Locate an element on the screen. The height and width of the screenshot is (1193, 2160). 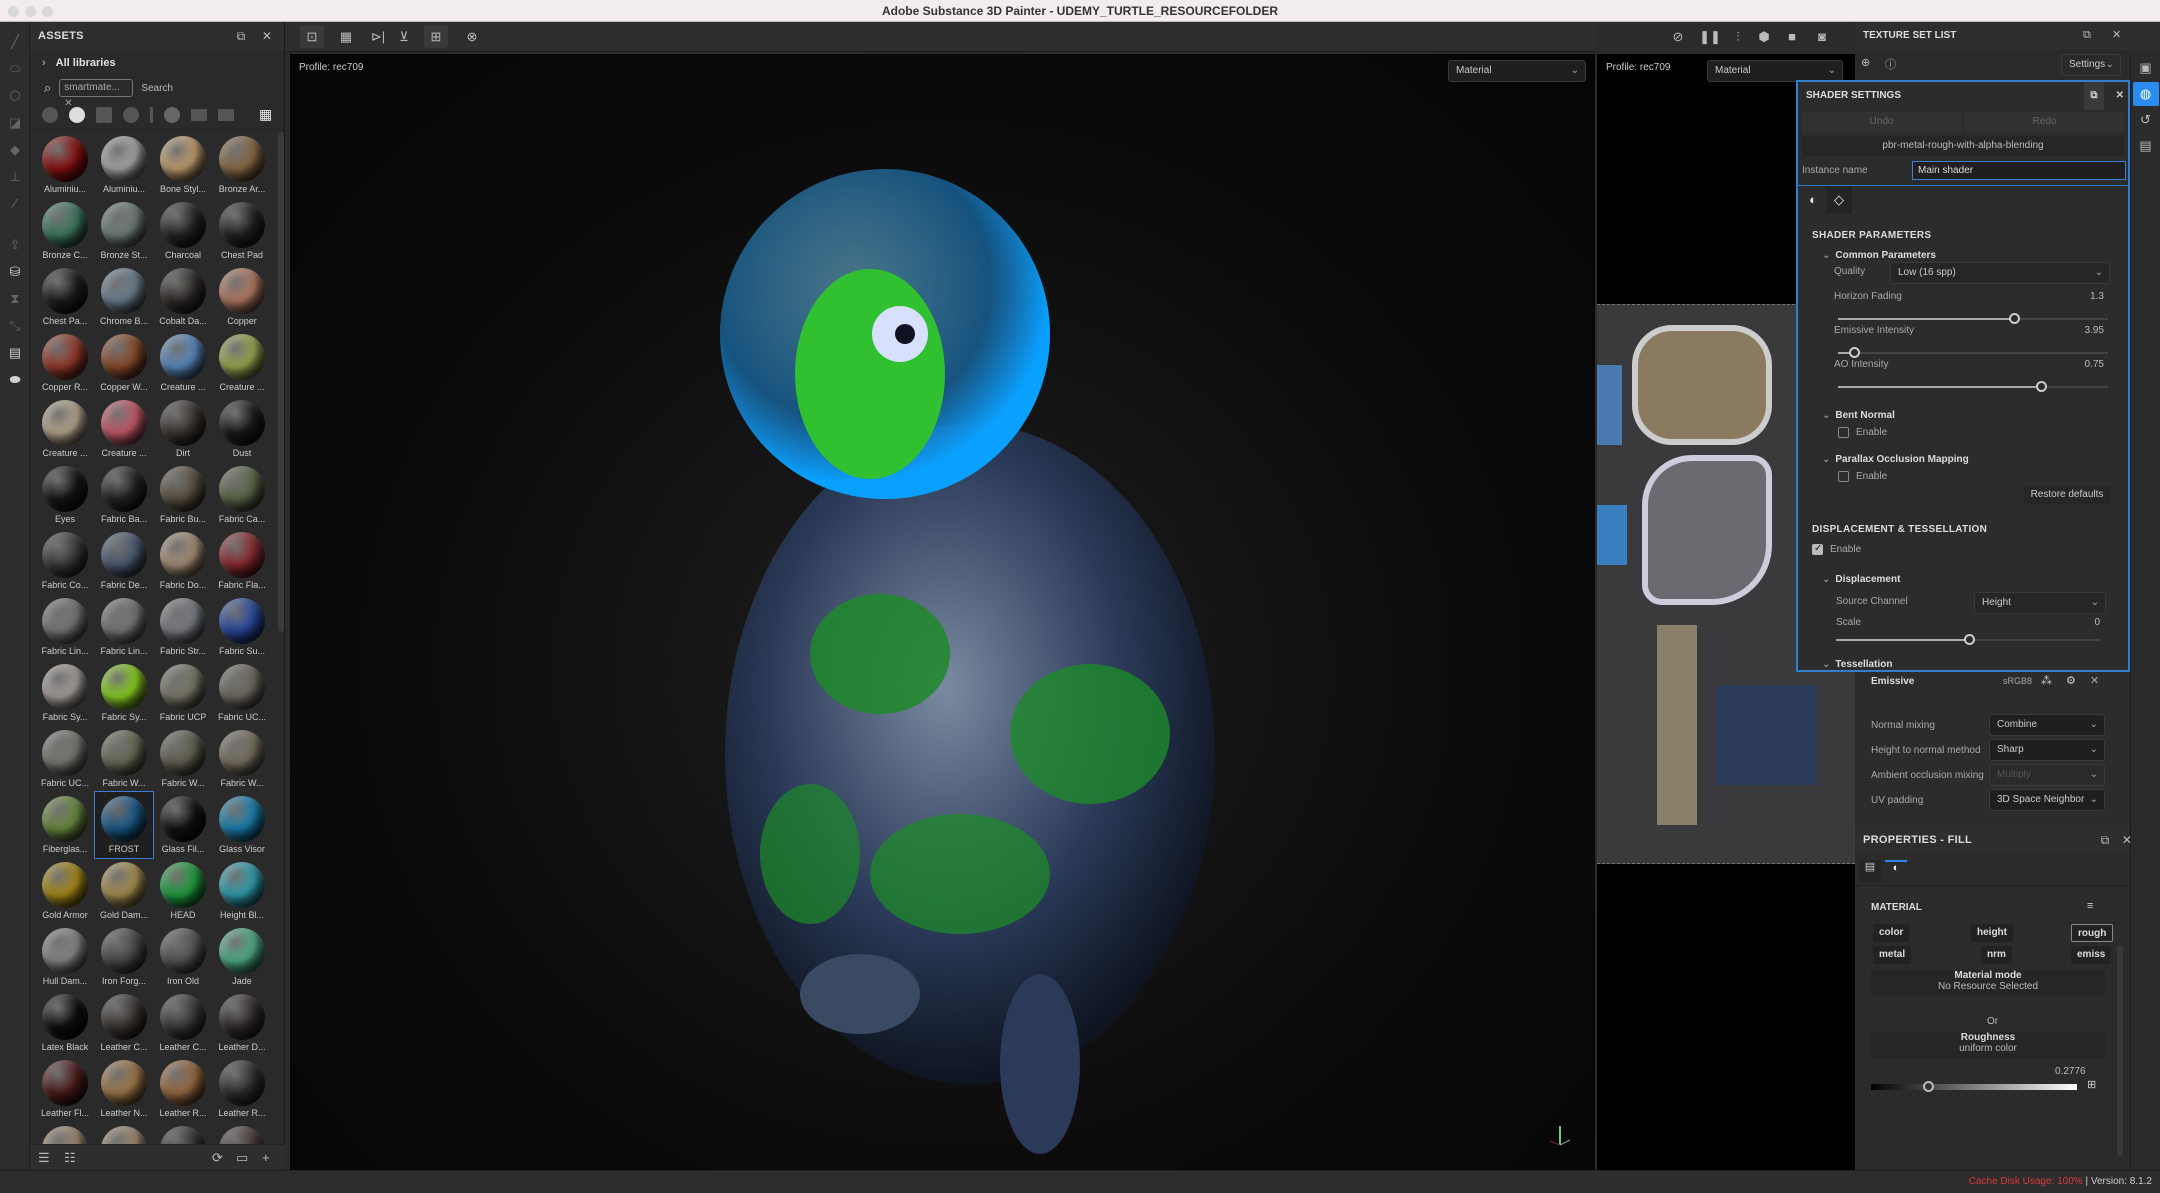
smudge-icon: ◆ is located at coordinates (15, 149).